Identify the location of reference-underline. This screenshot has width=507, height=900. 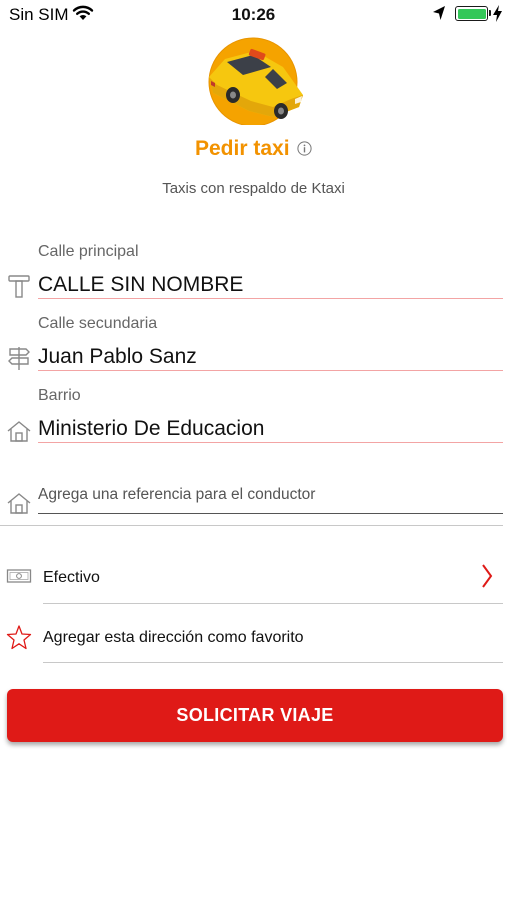
(270, 513).